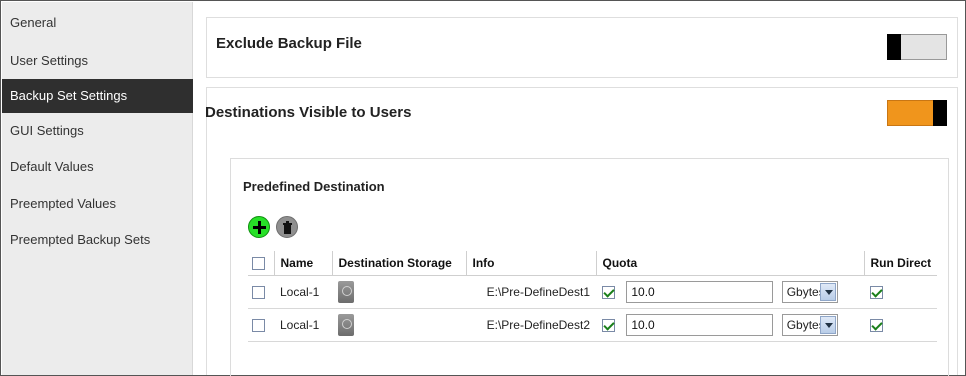 The height and width of the screenshot is (376, 966). I want to click on table-row: Local-1 E:\Pre-DefineDest1 Gbytes, so click(593, 292).